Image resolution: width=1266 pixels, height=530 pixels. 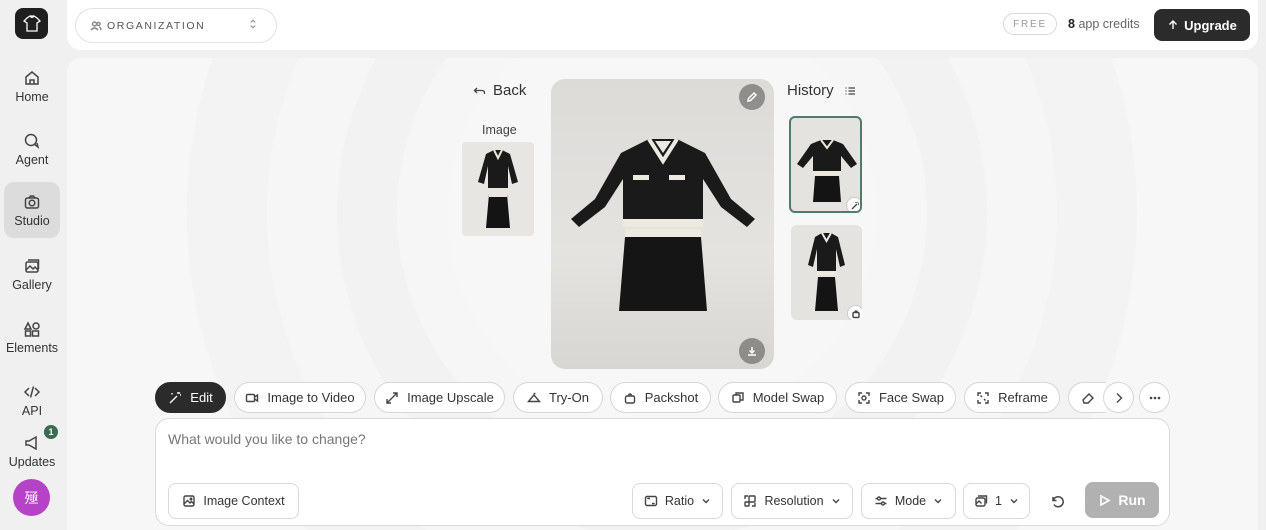 What do you see at coordinates (750, 501) in the screenshot?
I see `resolution-icon` at bounding box center [750, 501].